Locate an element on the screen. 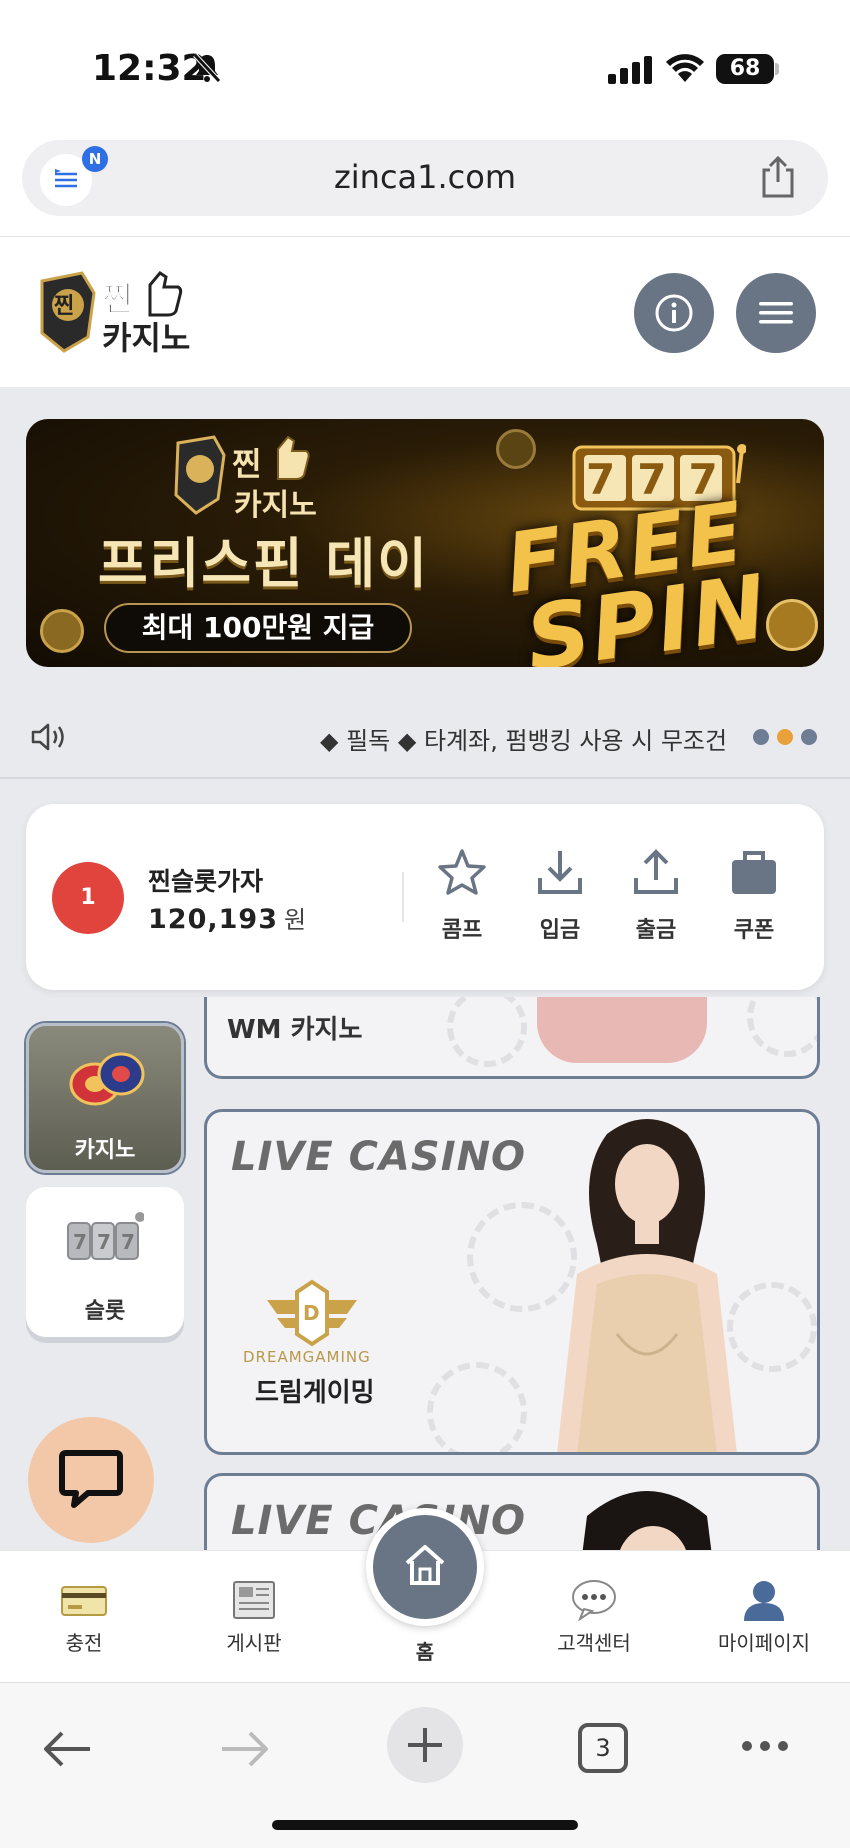 This screenshot has width=850, height=1848. banner-logo: 찐 카지노 is located at coordinates (245, 479).